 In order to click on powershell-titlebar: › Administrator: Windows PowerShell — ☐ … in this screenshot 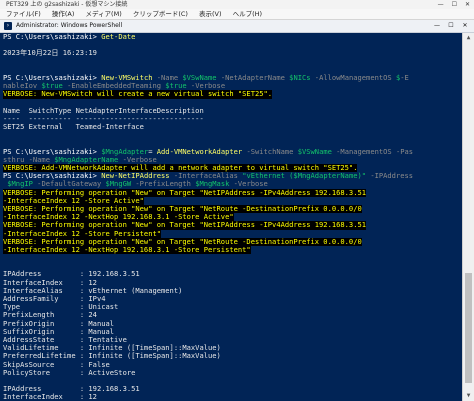, I will do `click(237, 26)`.